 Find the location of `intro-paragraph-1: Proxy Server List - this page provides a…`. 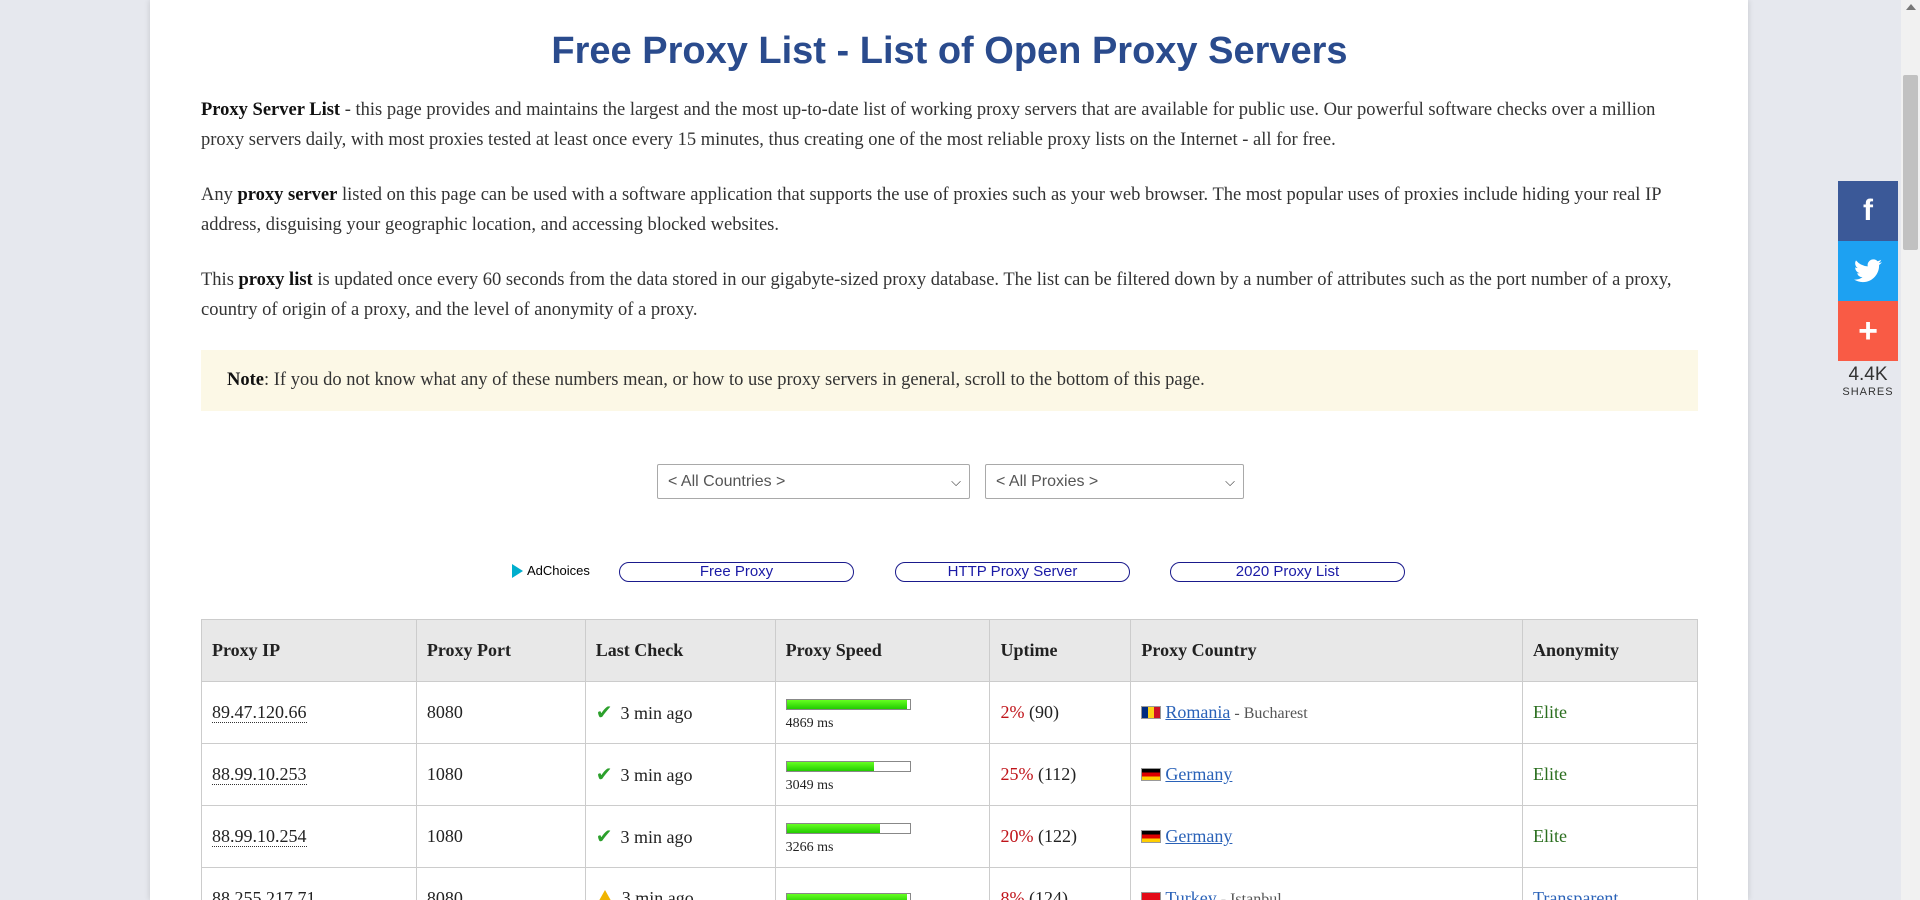

intro-paragraph-1: Proxy Server List - this page provides a… is located at coordinates (949, 125).